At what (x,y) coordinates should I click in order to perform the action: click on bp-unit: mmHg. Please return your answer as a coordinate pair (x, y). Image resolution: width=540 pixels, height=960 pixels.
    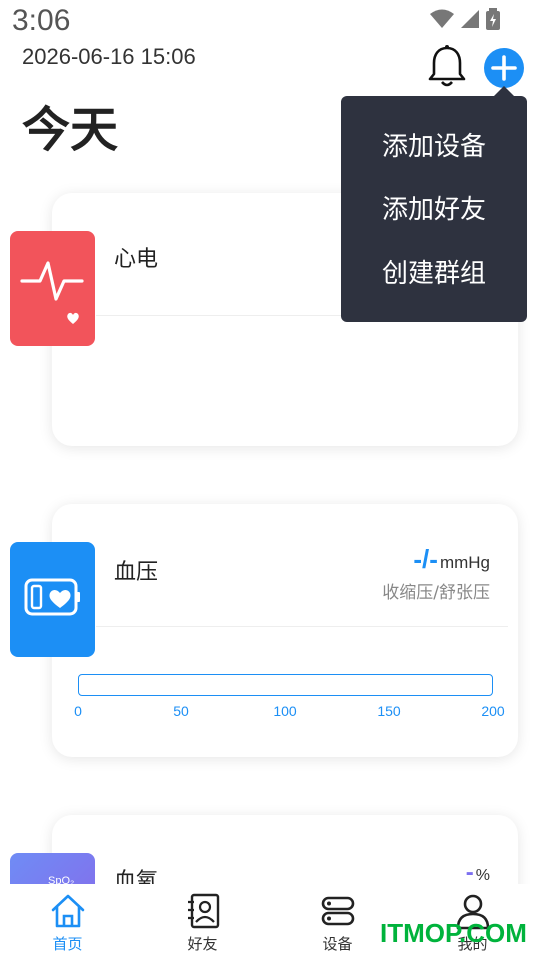
    Looking at the image, I should click on (464, 562).